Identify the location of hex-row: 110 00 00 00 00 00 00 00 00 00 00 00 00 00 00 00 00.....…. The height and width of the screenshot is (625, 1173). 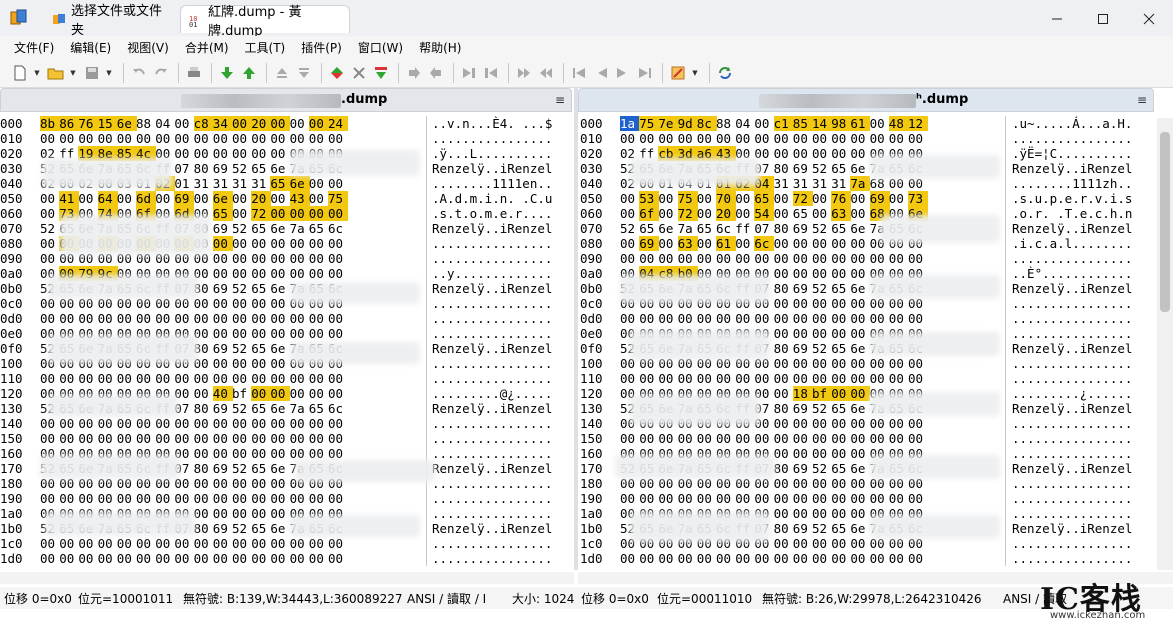
(858, 378).